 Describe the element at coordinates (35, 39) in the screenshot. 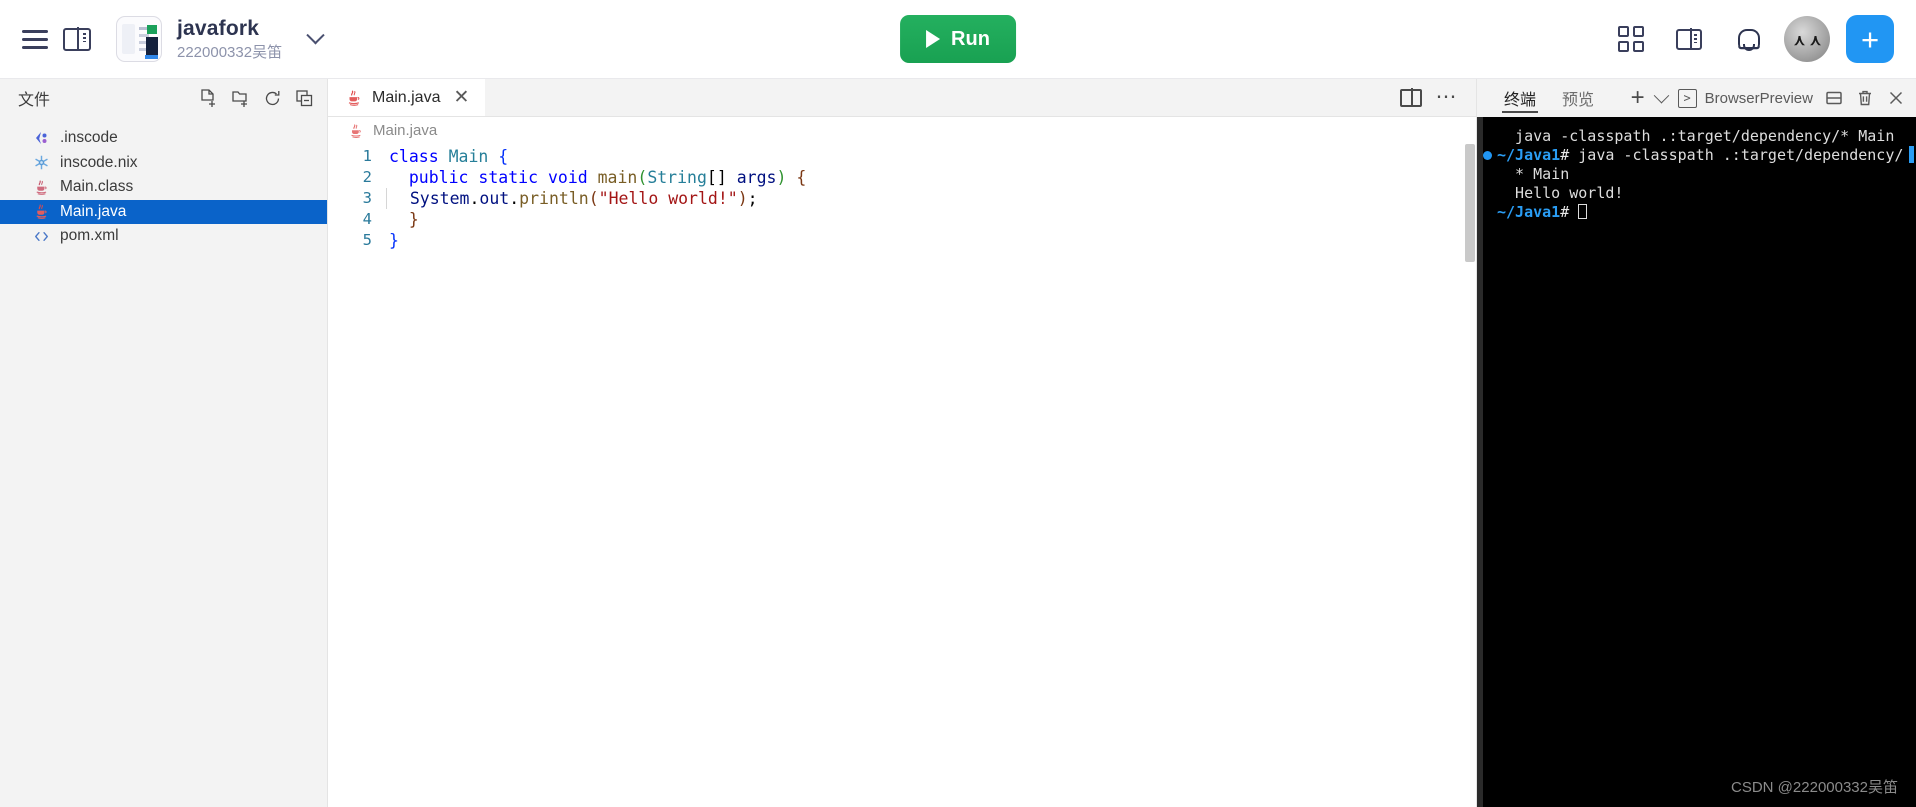

I see `hamburger-menu-icon` at that location.